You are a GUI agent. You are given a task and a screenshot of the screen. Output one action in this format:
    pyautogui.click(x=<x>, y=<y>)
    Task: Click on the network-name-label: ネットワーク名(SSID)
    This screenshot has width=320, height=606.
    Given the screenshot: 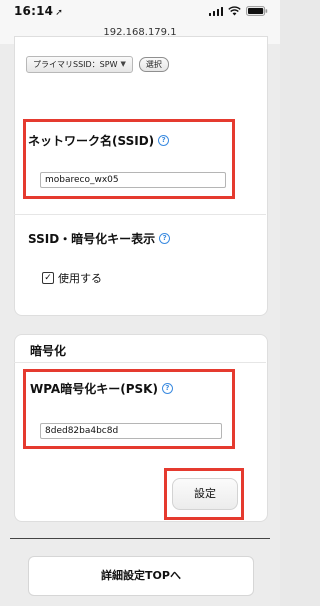 What is the action you would take?
    pyautogui.click(x=91, y=141)
    